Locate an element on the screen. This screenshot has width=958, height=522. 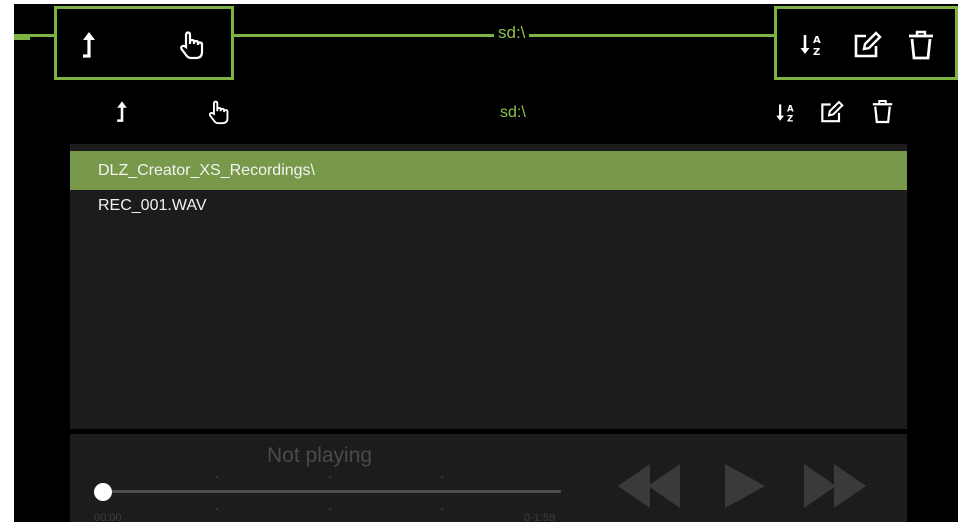
callout-left-box is located at coordinates (144, 43).